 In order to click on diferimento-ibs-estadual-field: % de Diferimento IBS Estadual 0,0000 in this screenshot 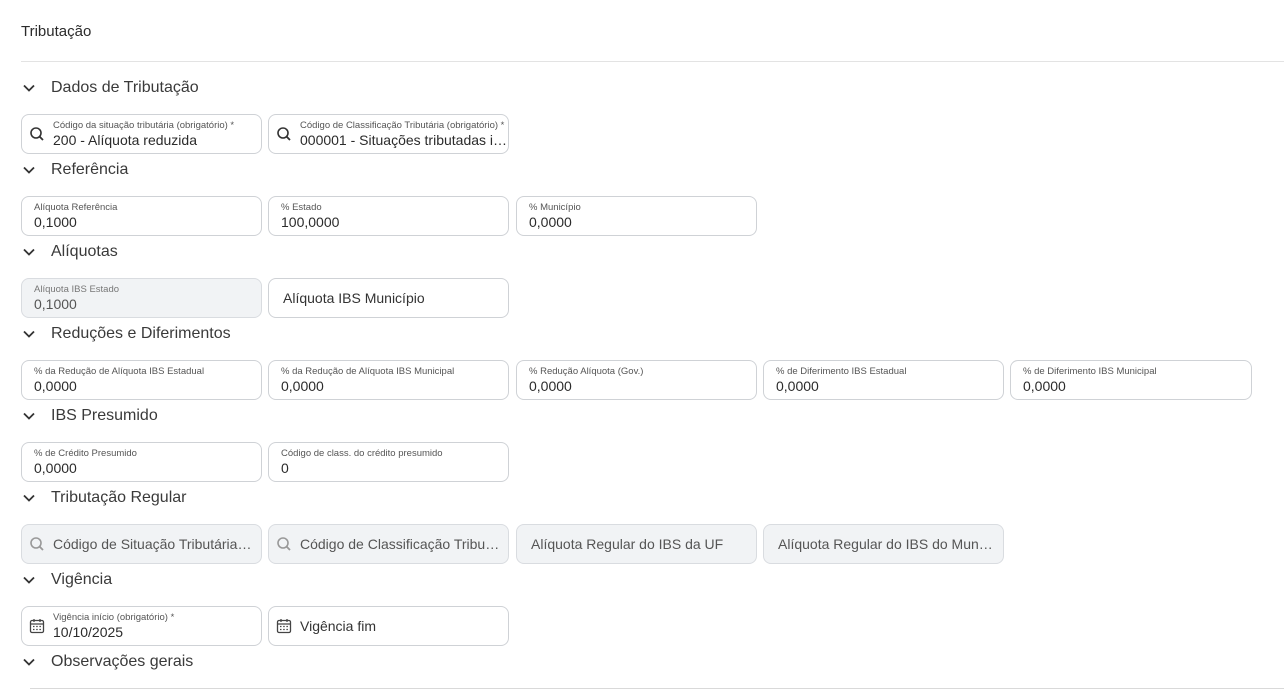, I will do `click(883, 380)`.